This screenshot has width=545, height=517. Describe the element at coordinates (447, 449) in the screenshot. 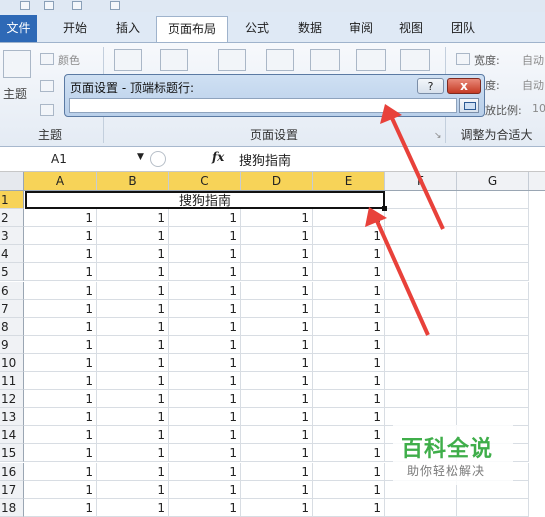

I see `watermark-title: 百科全说` at that location.